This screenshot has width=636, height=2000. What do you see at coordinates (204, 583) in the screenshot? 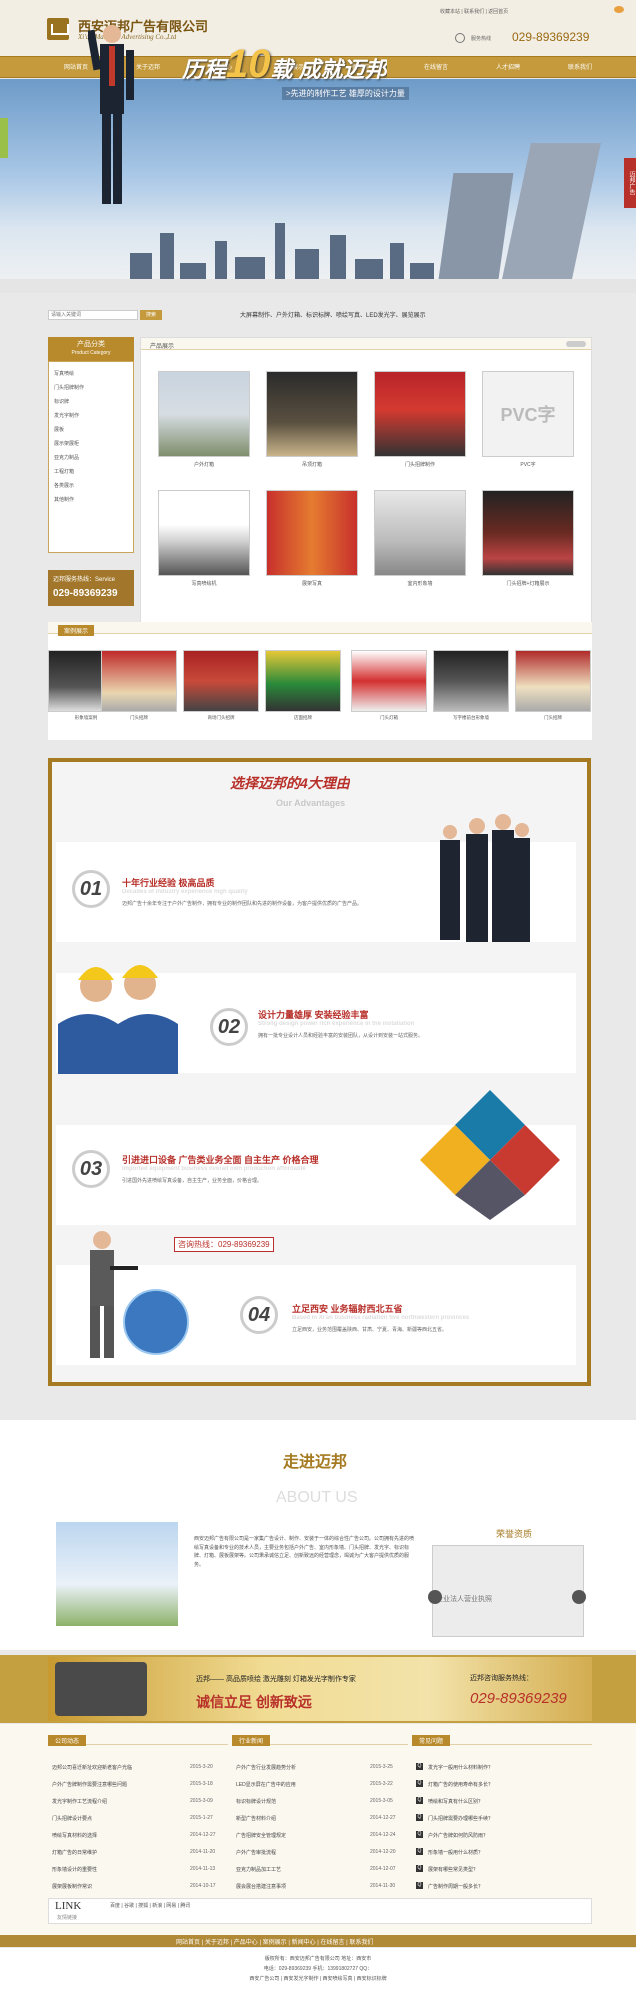
I see `product-caption: 写真喷绘机` at bounding box center [204, 583].